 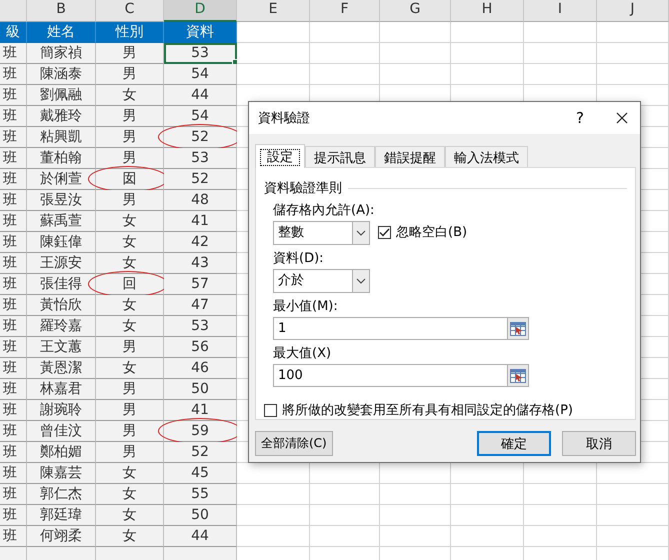 What do you see at coordinates (306, 306) in the screenshot?
I see `field-label: 最小值(M):` at bounding box center [306, 306].